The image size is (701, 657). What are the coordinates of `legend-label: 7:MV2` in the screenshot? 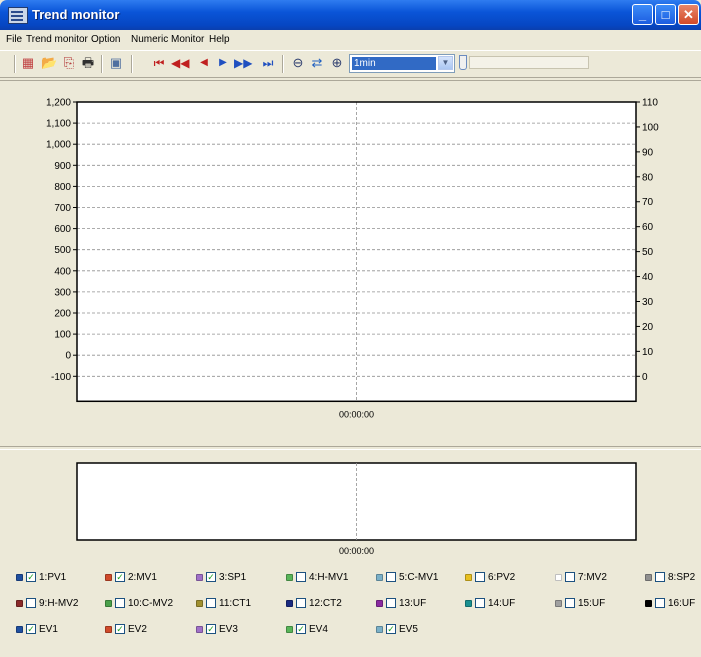 It's located at (592, 577).